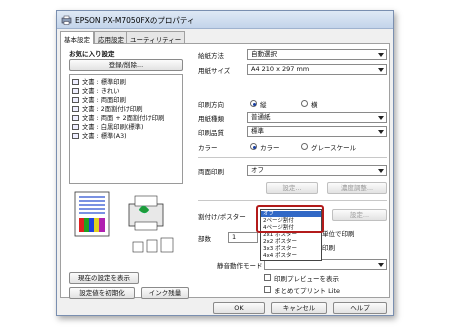  What do you see at coordinates (211, 133) in the screenshot?
I see `quality-label: 印刷品質` at bounding box center [211, 133].